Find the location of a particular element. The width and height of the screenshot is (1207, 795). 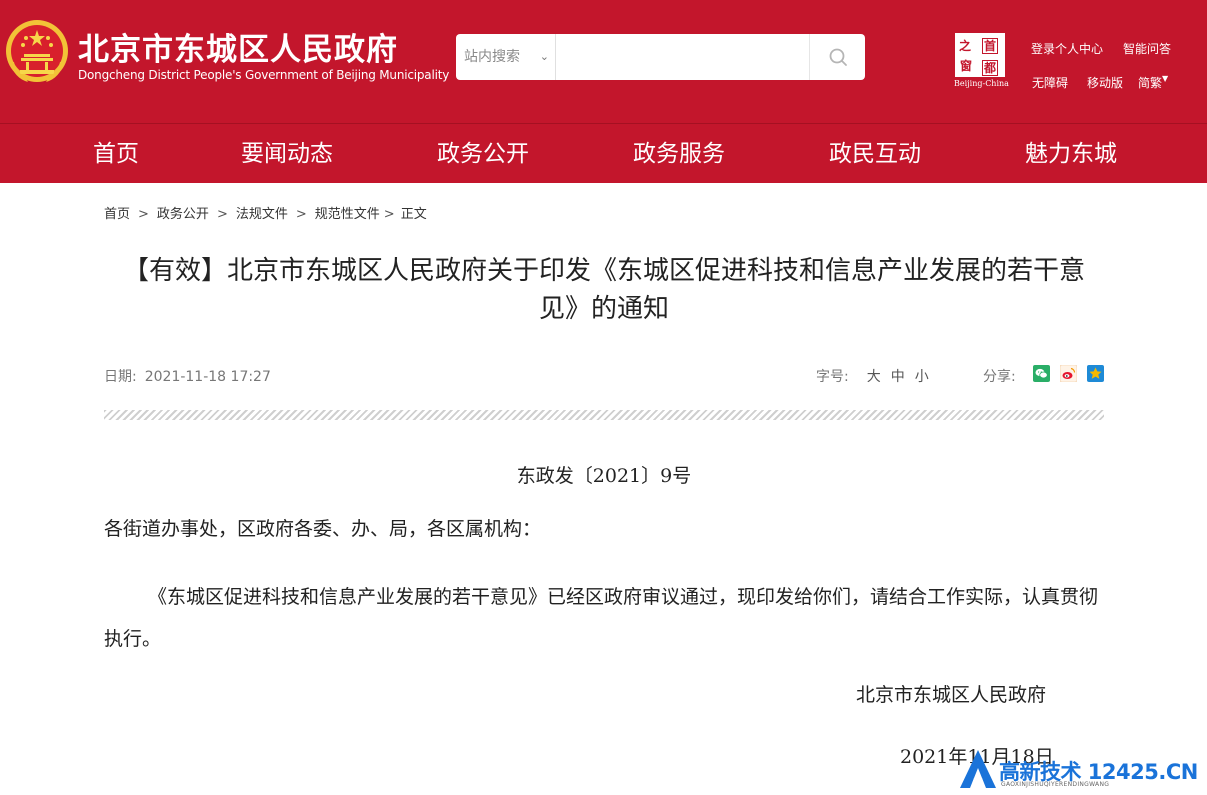

font-size-label: 字号: is located at coordinates (832, 377).